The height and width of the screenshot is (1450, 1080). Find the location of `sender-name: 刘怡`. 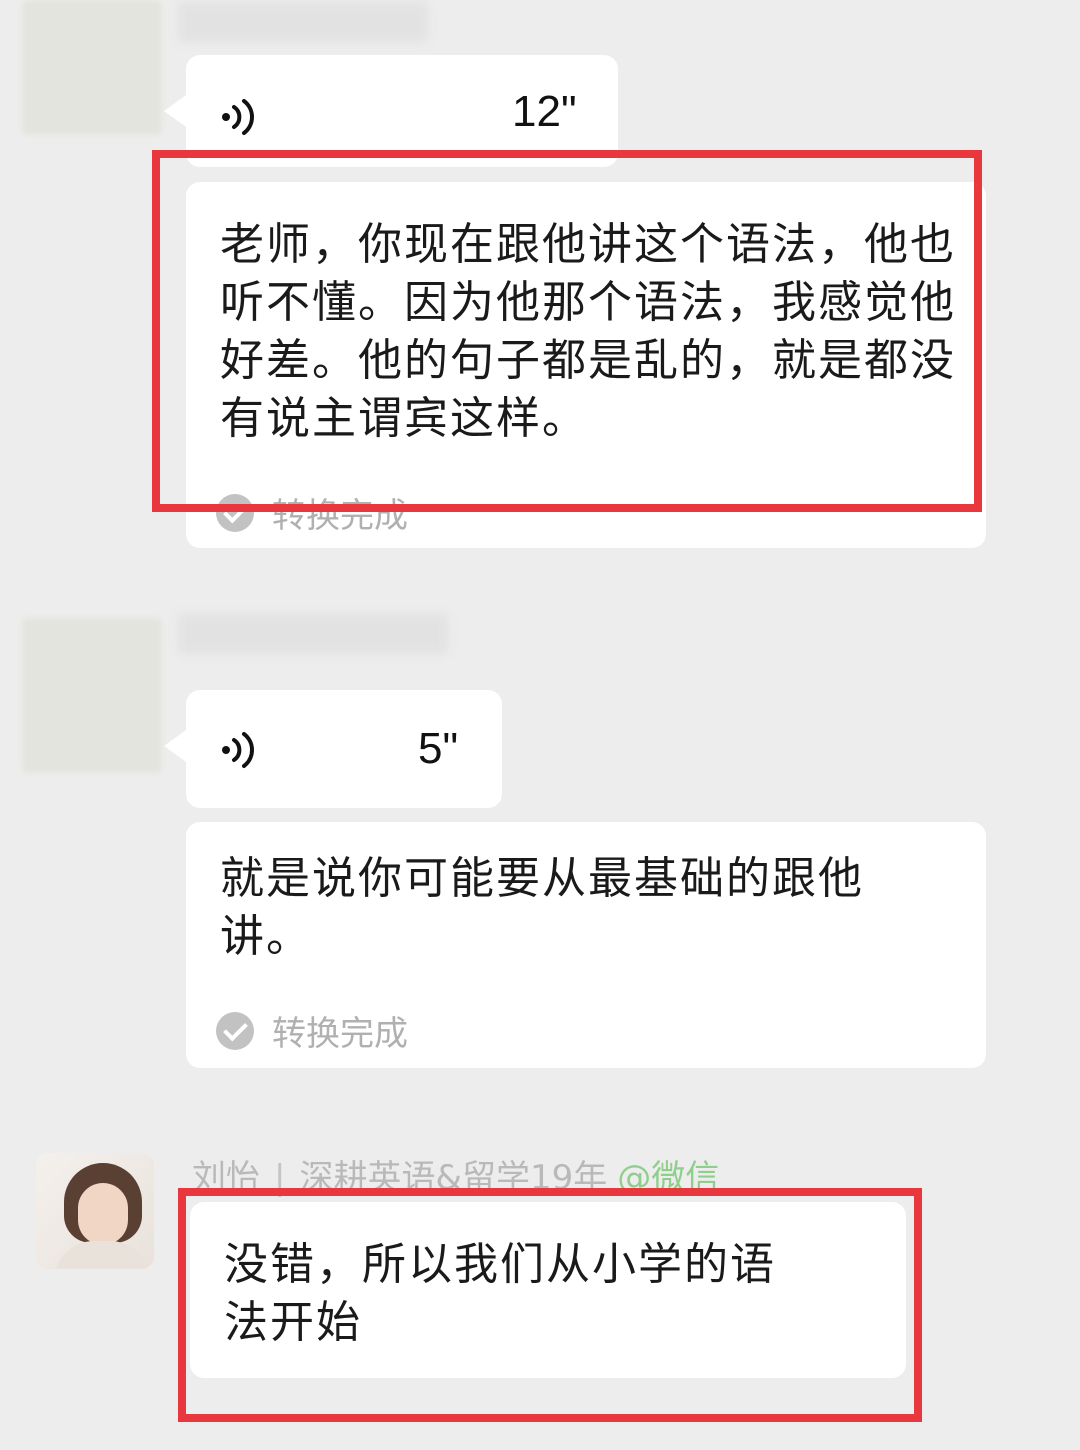

sender-name: 刘怡 is located at coordinates (226, 1178).